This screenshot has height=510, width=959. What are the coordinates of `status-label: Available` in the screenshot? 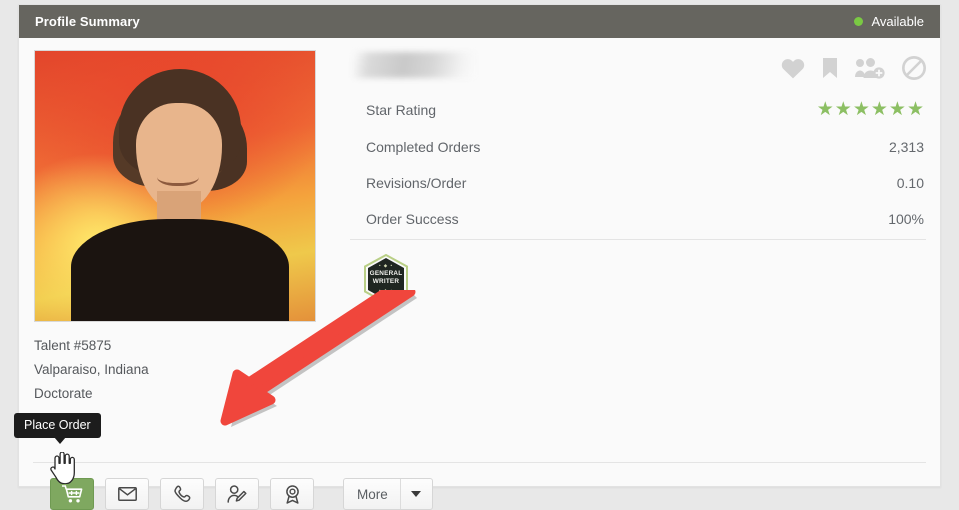 It's located at (897, 21).